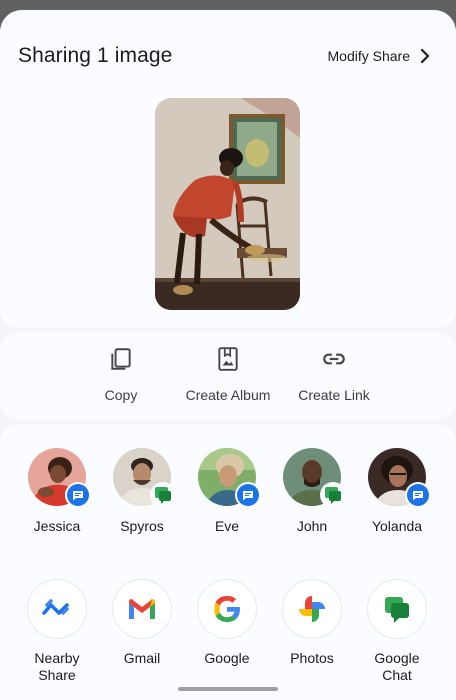  Describe the element at coordinates (227, 491) in the screenshot. I see `contact-eve: Eve` at that location.